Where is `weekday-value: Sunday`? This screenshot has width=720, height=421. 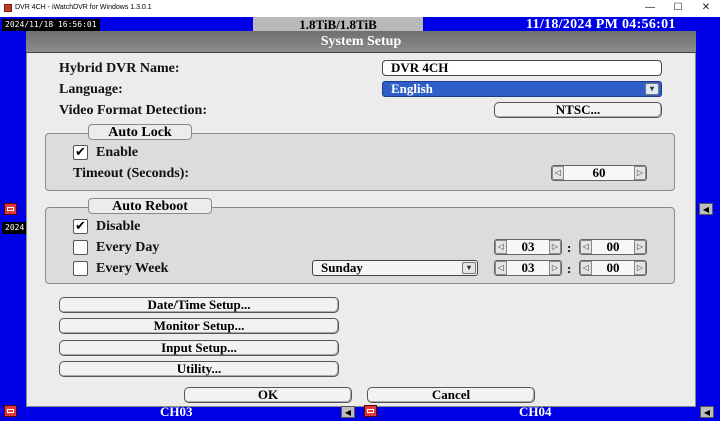 weekday-value: Sunday is located at coordinates (342, 267).